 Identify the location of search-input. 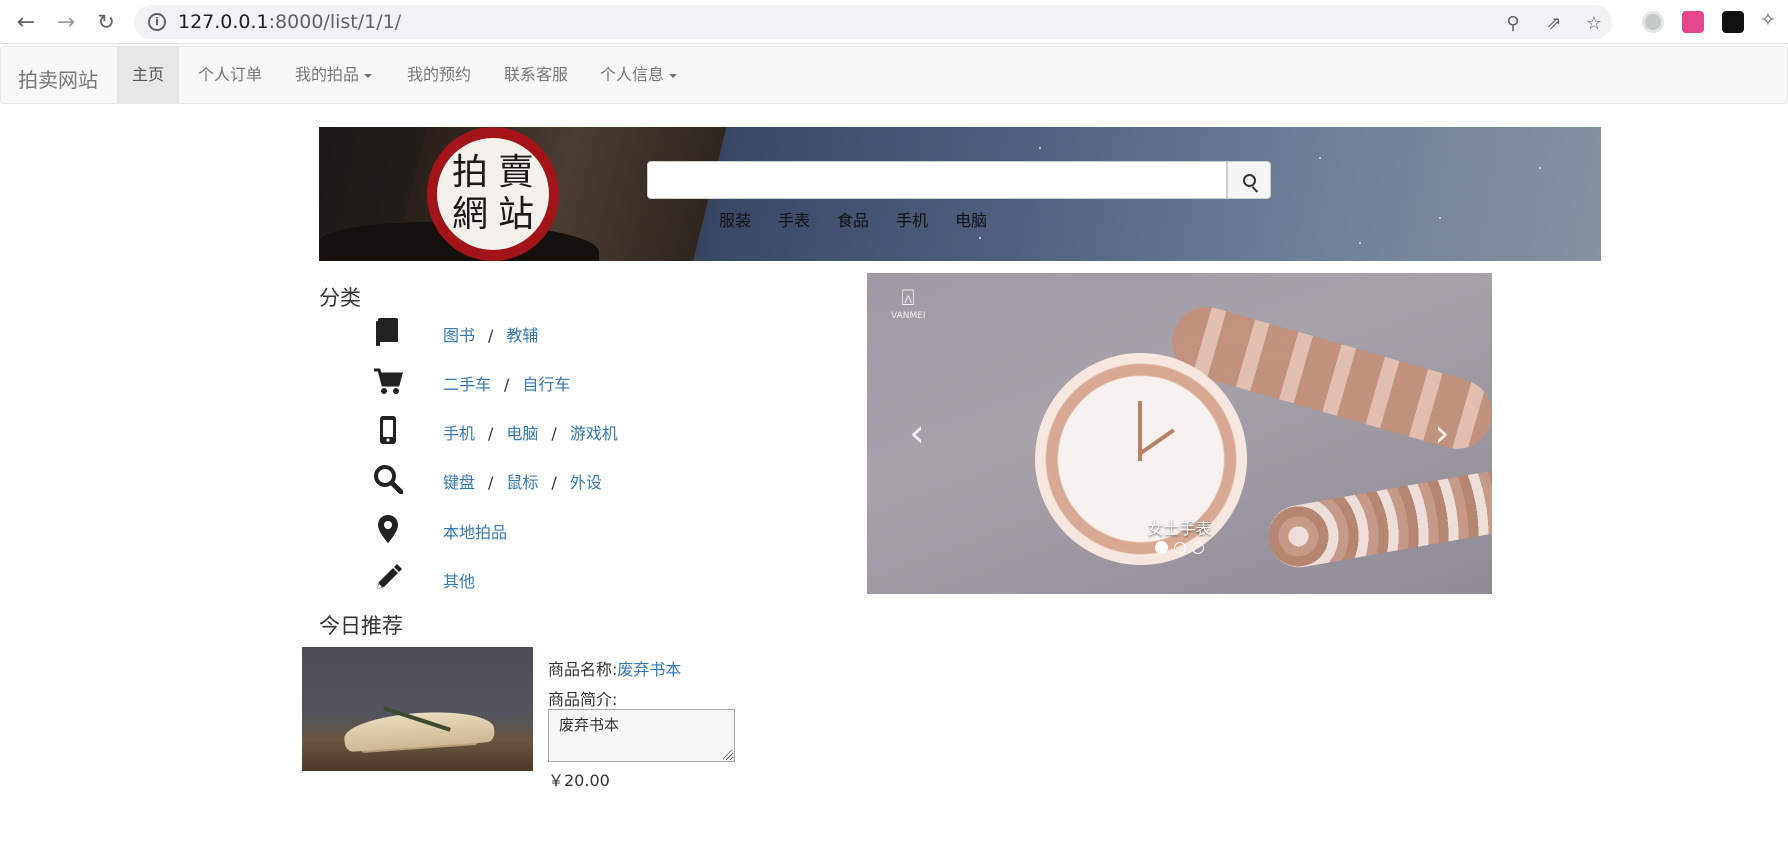
(937, 180).